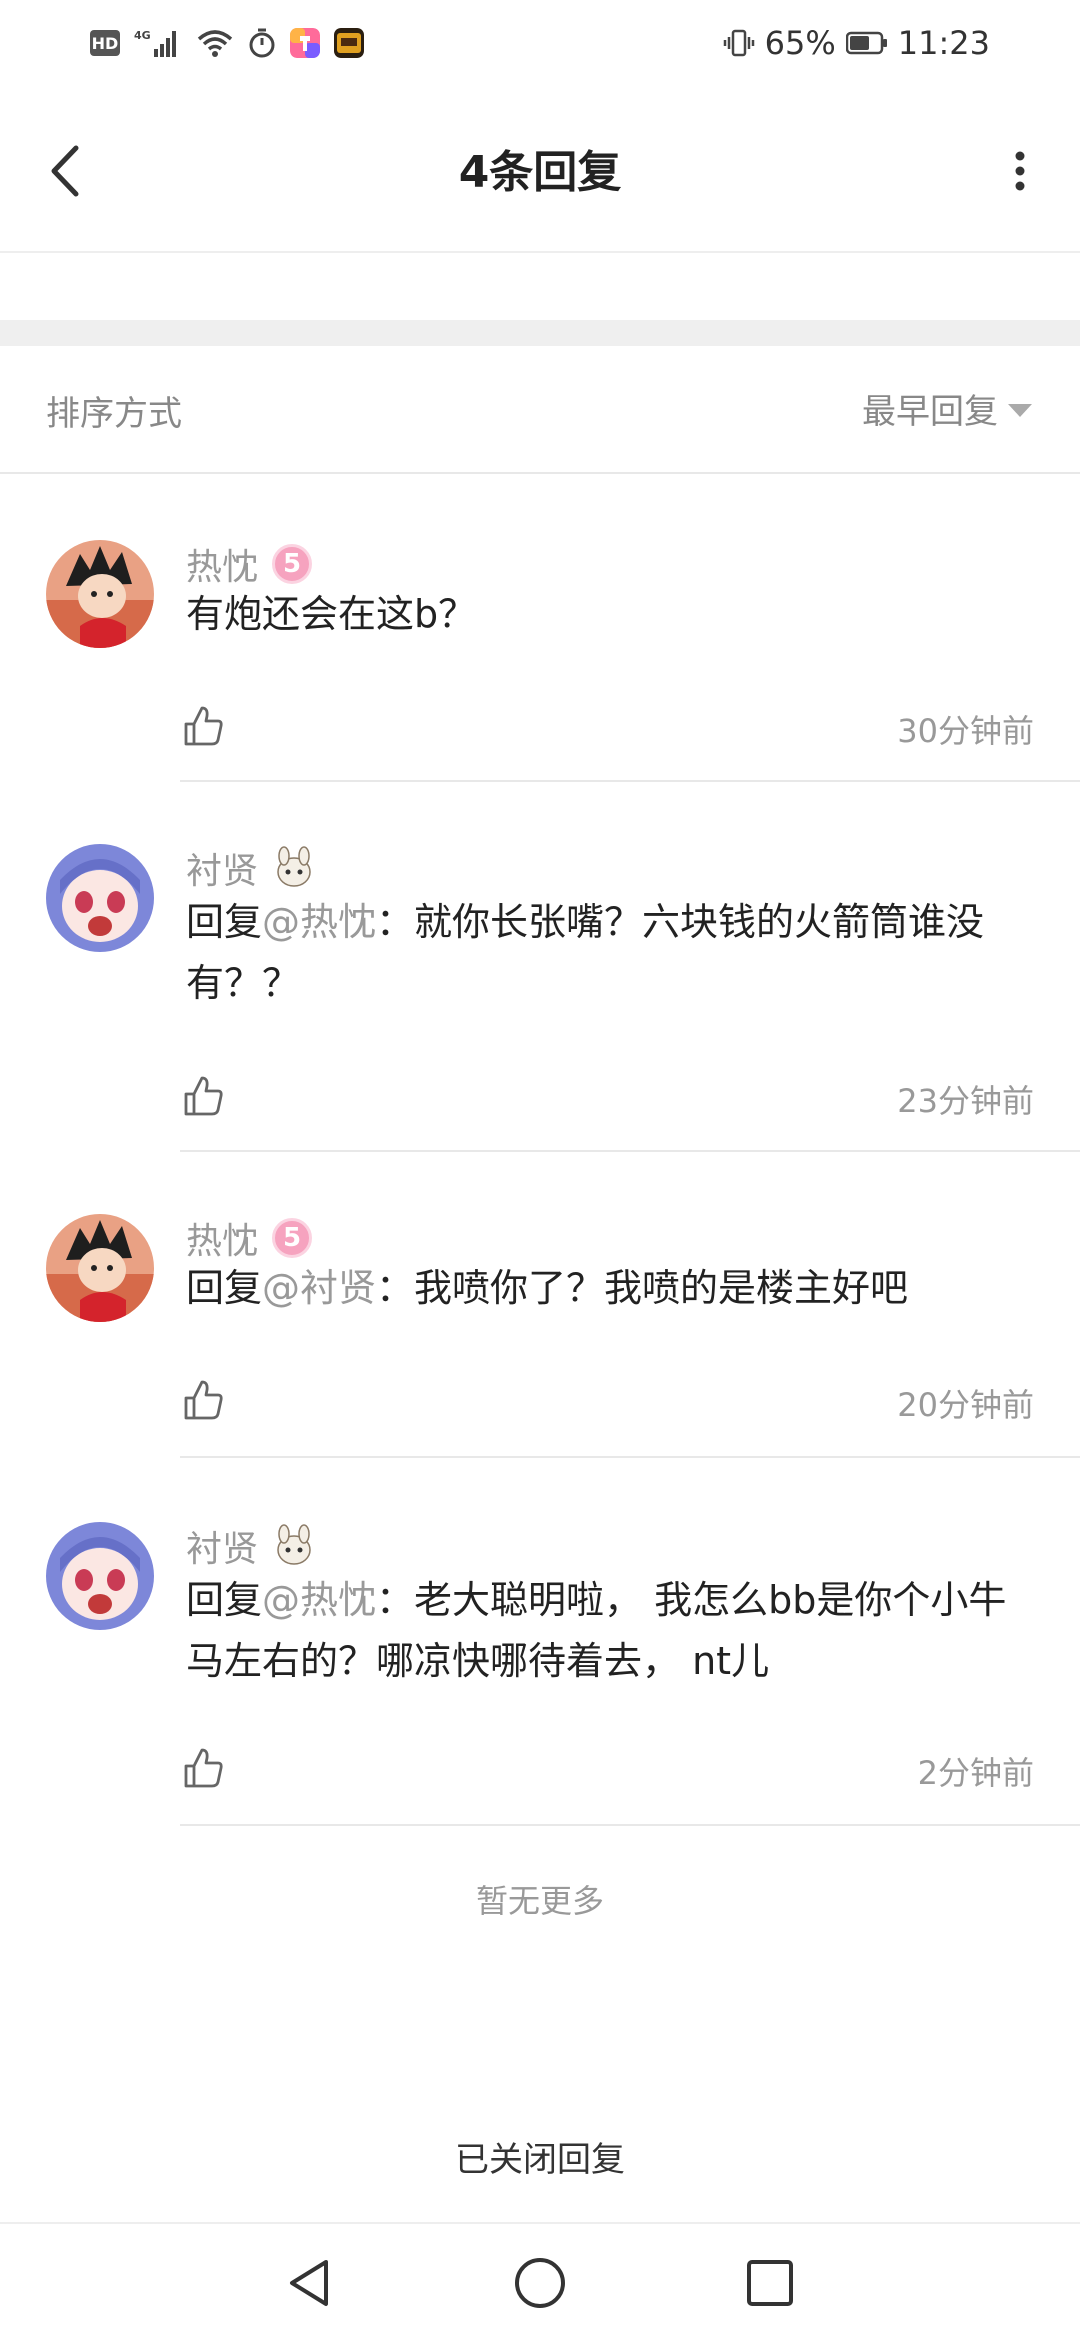  What do you see at coordinates (540, 333) in the screenshot?
I see `section-separator` at bounding box center [540, 333].